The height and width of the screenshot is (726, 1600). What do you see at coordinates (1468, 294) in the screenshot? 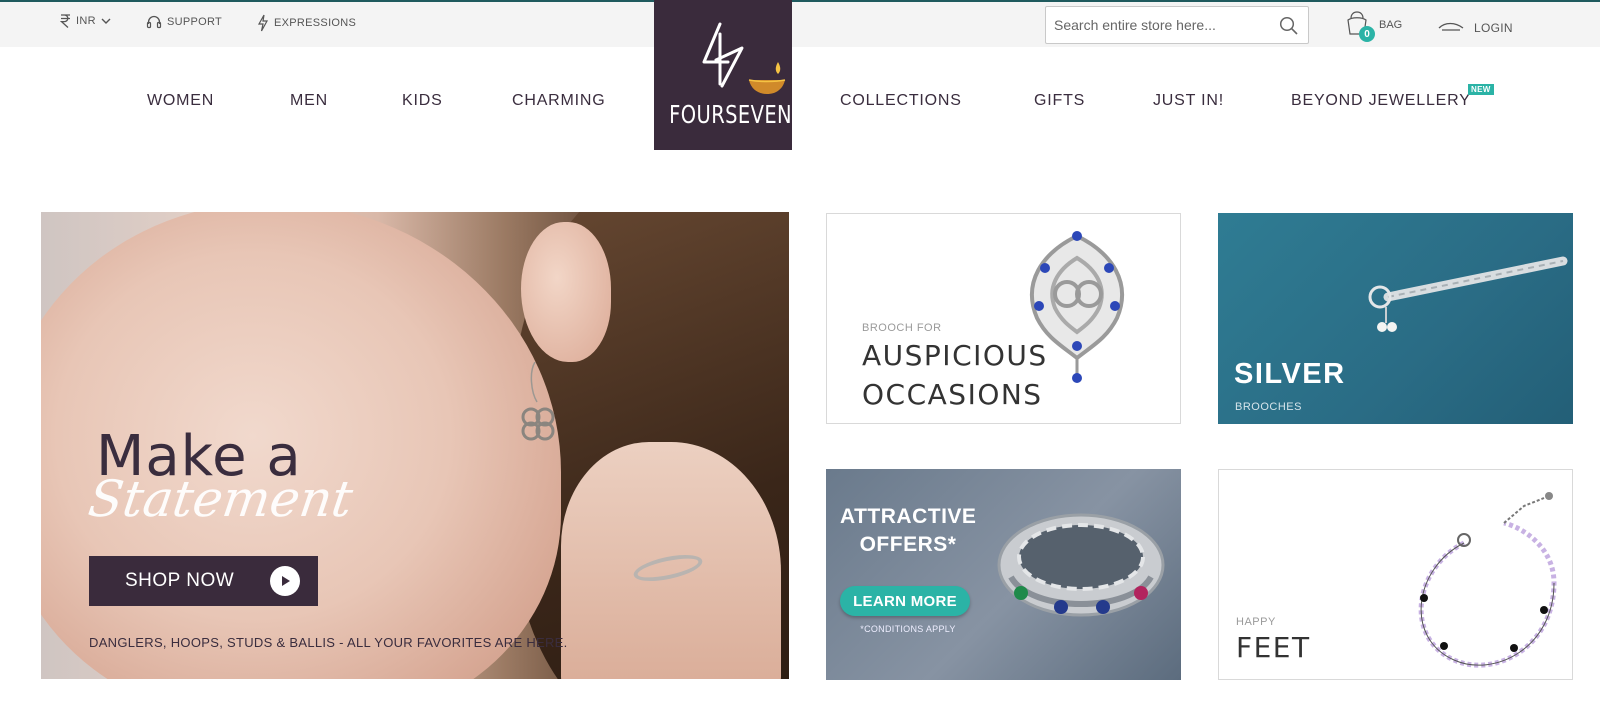
I see `silver-brooch-image` at bounding box center [1468, 294].